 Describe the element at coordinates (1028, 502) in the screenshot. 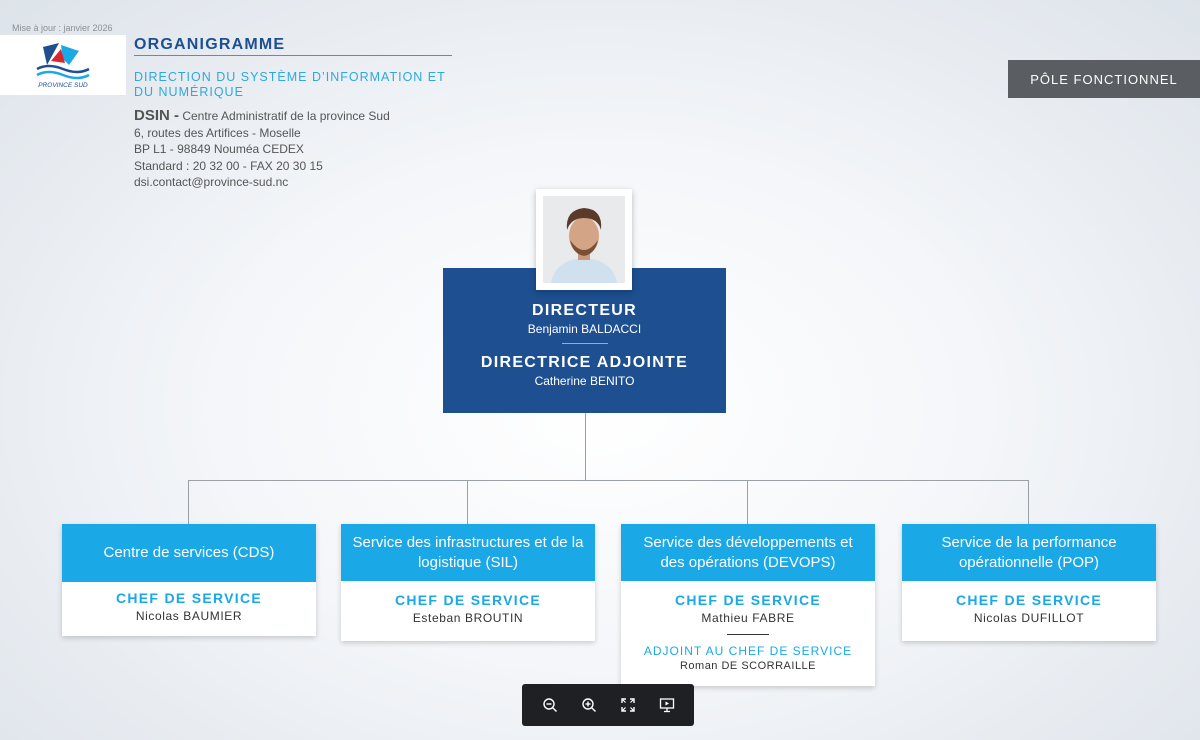

I see `connector-drop-pop` at that location.